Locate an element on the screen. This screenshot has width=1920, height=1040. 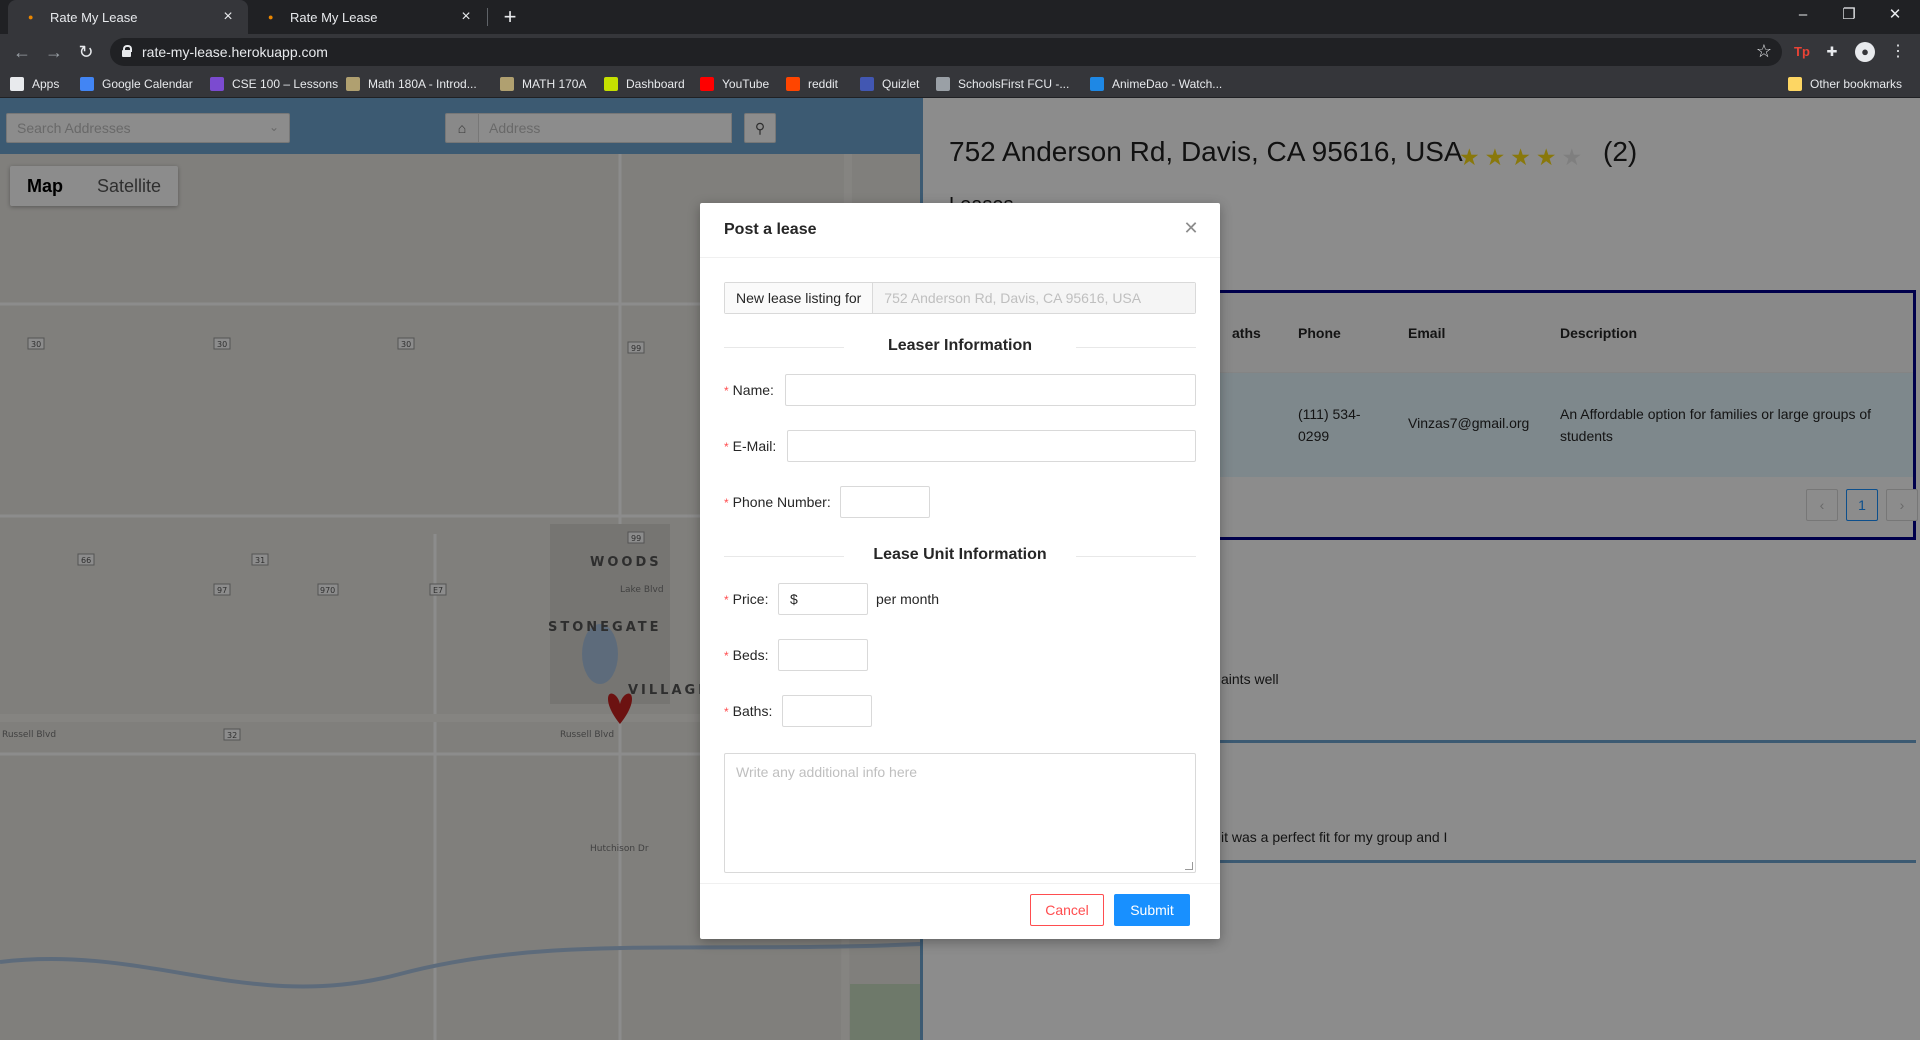
bookmark-cse-100-lessons: CSE 100 – Lessons is located at coordinates (274, 84).